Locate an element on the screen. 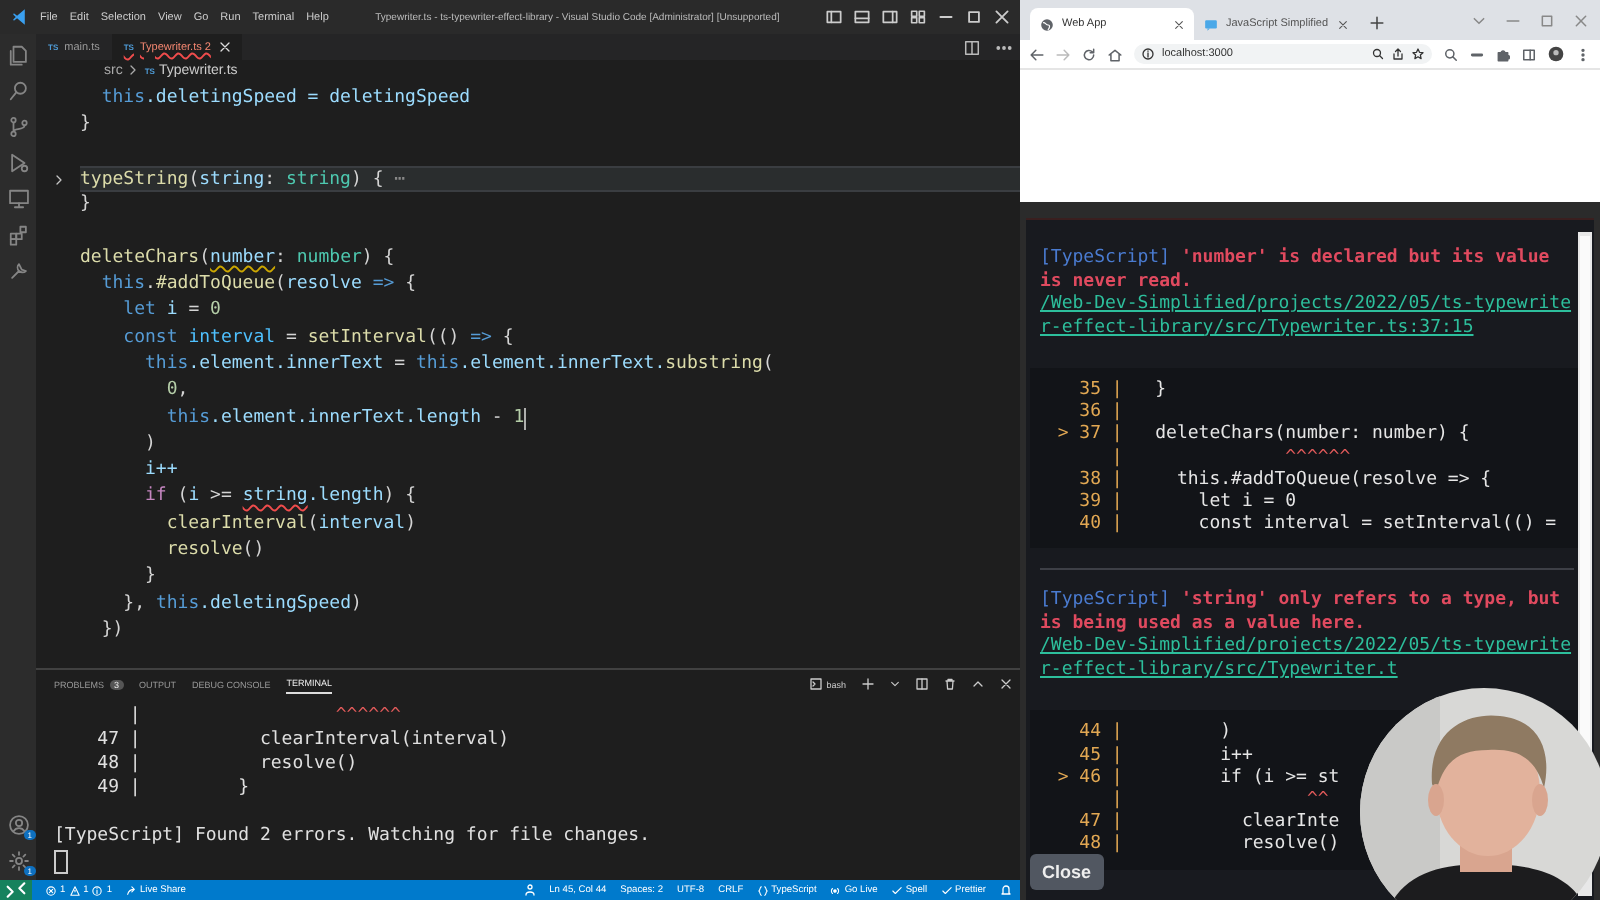  code-line: deleteChars(number: number) { is located at coordinates (237, 258).